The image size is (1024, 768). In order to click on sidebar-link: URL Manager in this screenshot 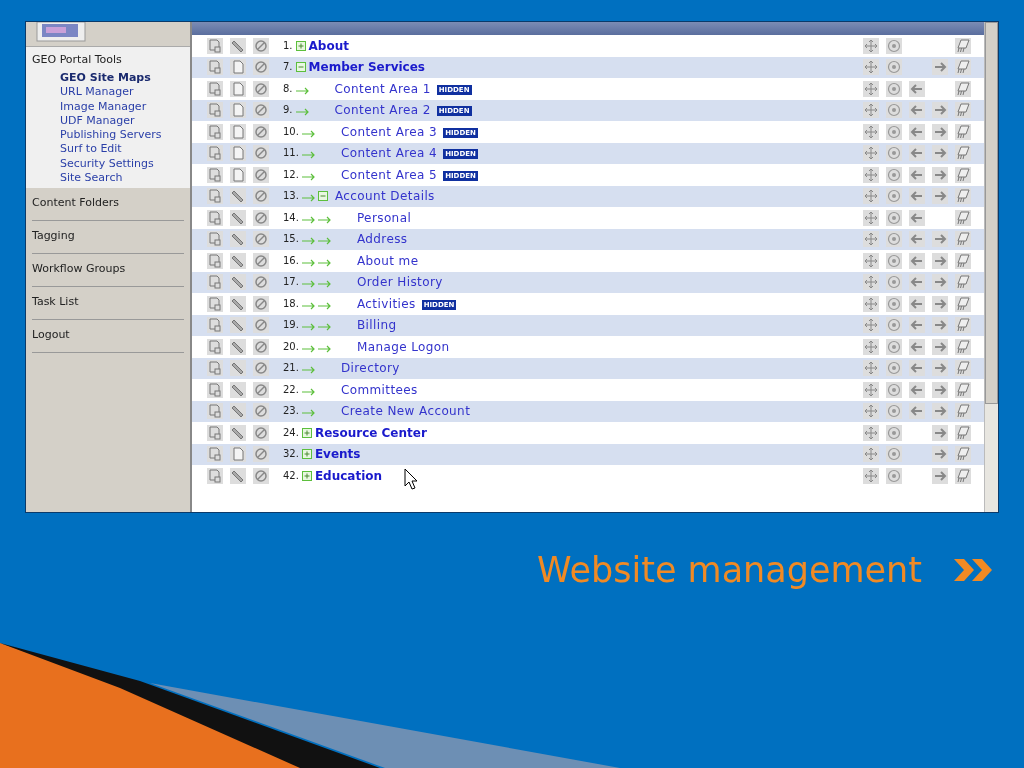, I will do `click(111, 92)`.